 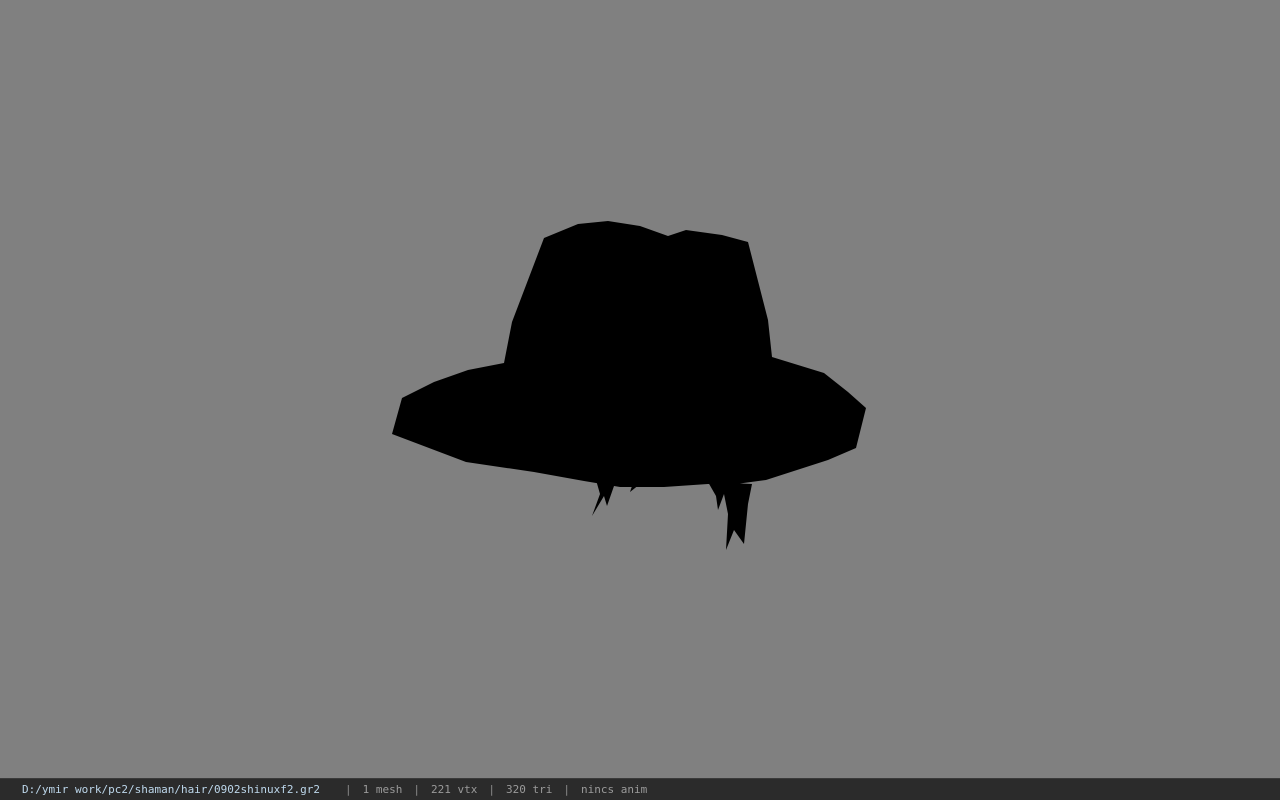 What do you see at coordinates (614, 789) in the screenshot?
I see `animation-status: nincs anim` at bounding box center [614, 789].